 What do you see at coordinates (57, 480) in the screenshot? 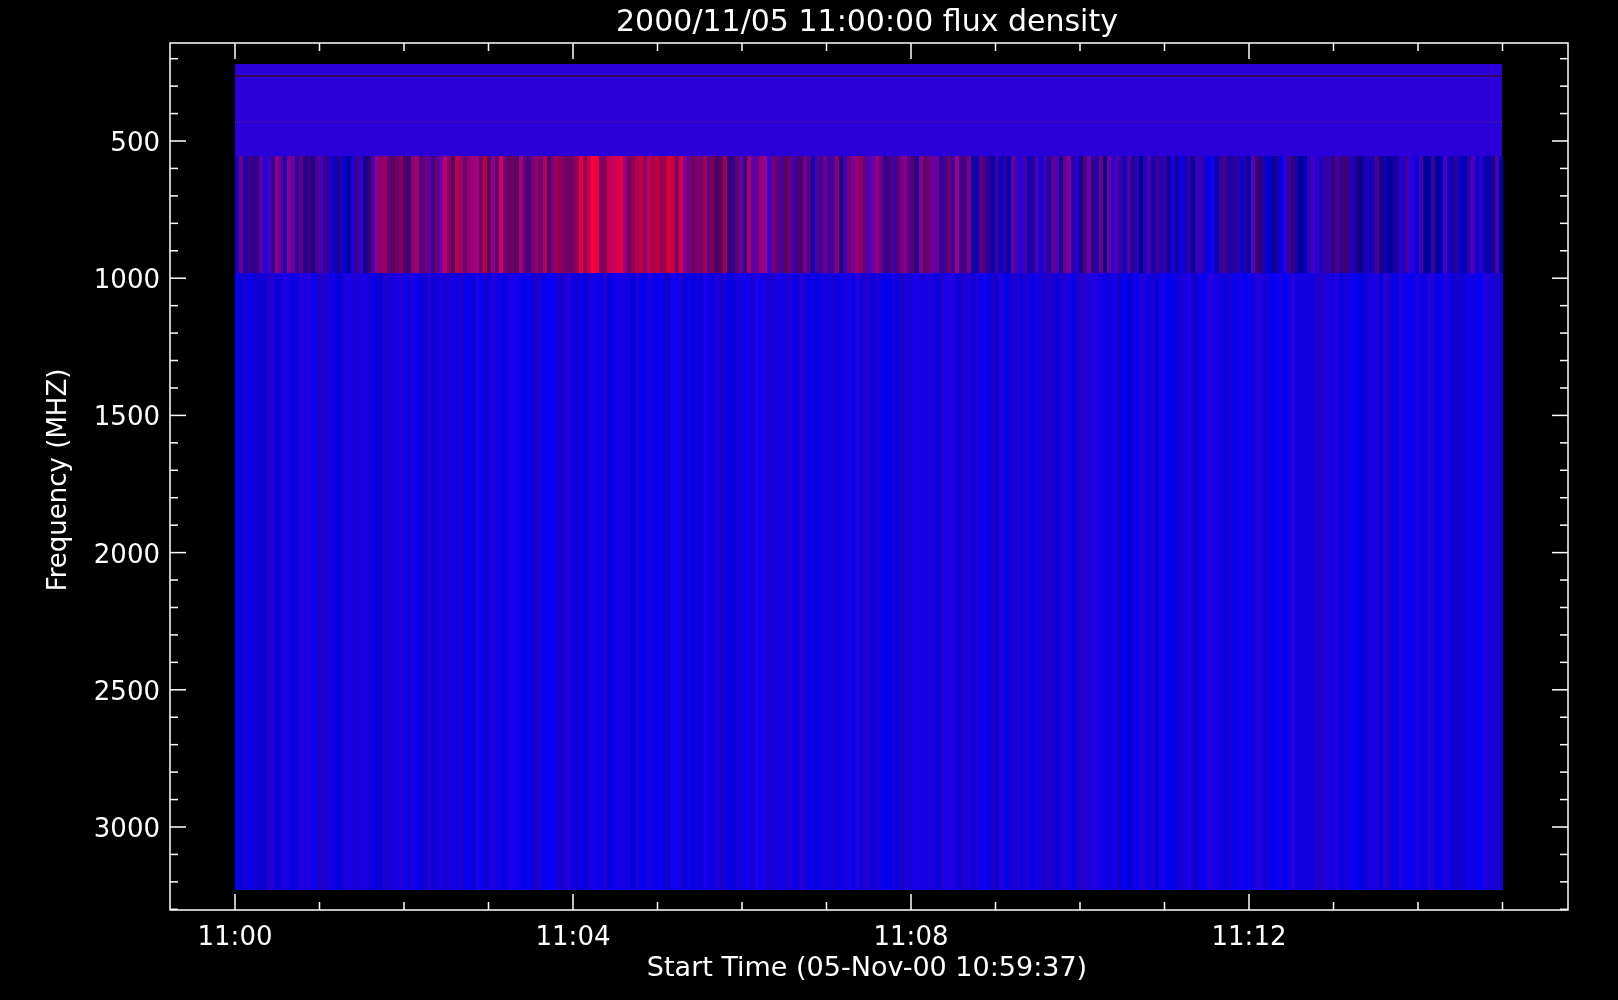
I see `axis-label: Frequency (MHZ)` at bounding box center [57, 480].